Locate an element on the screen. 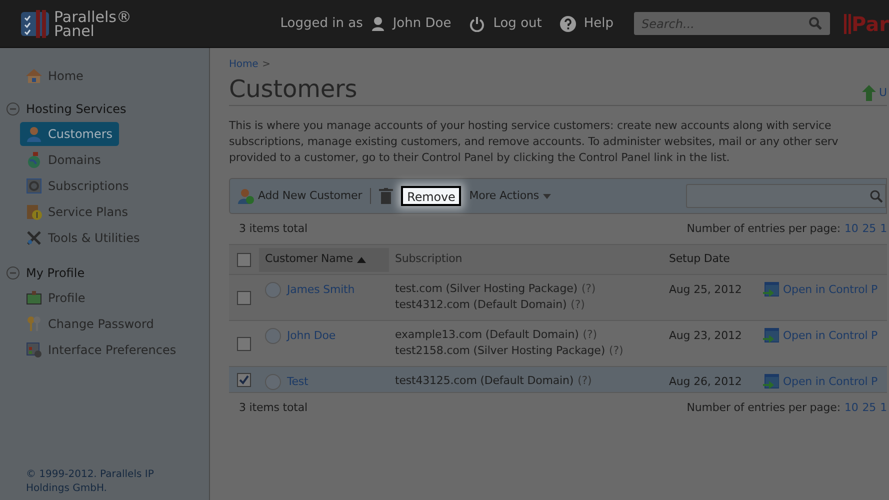  logo-text: Panel is located at coordinates (74, 31).